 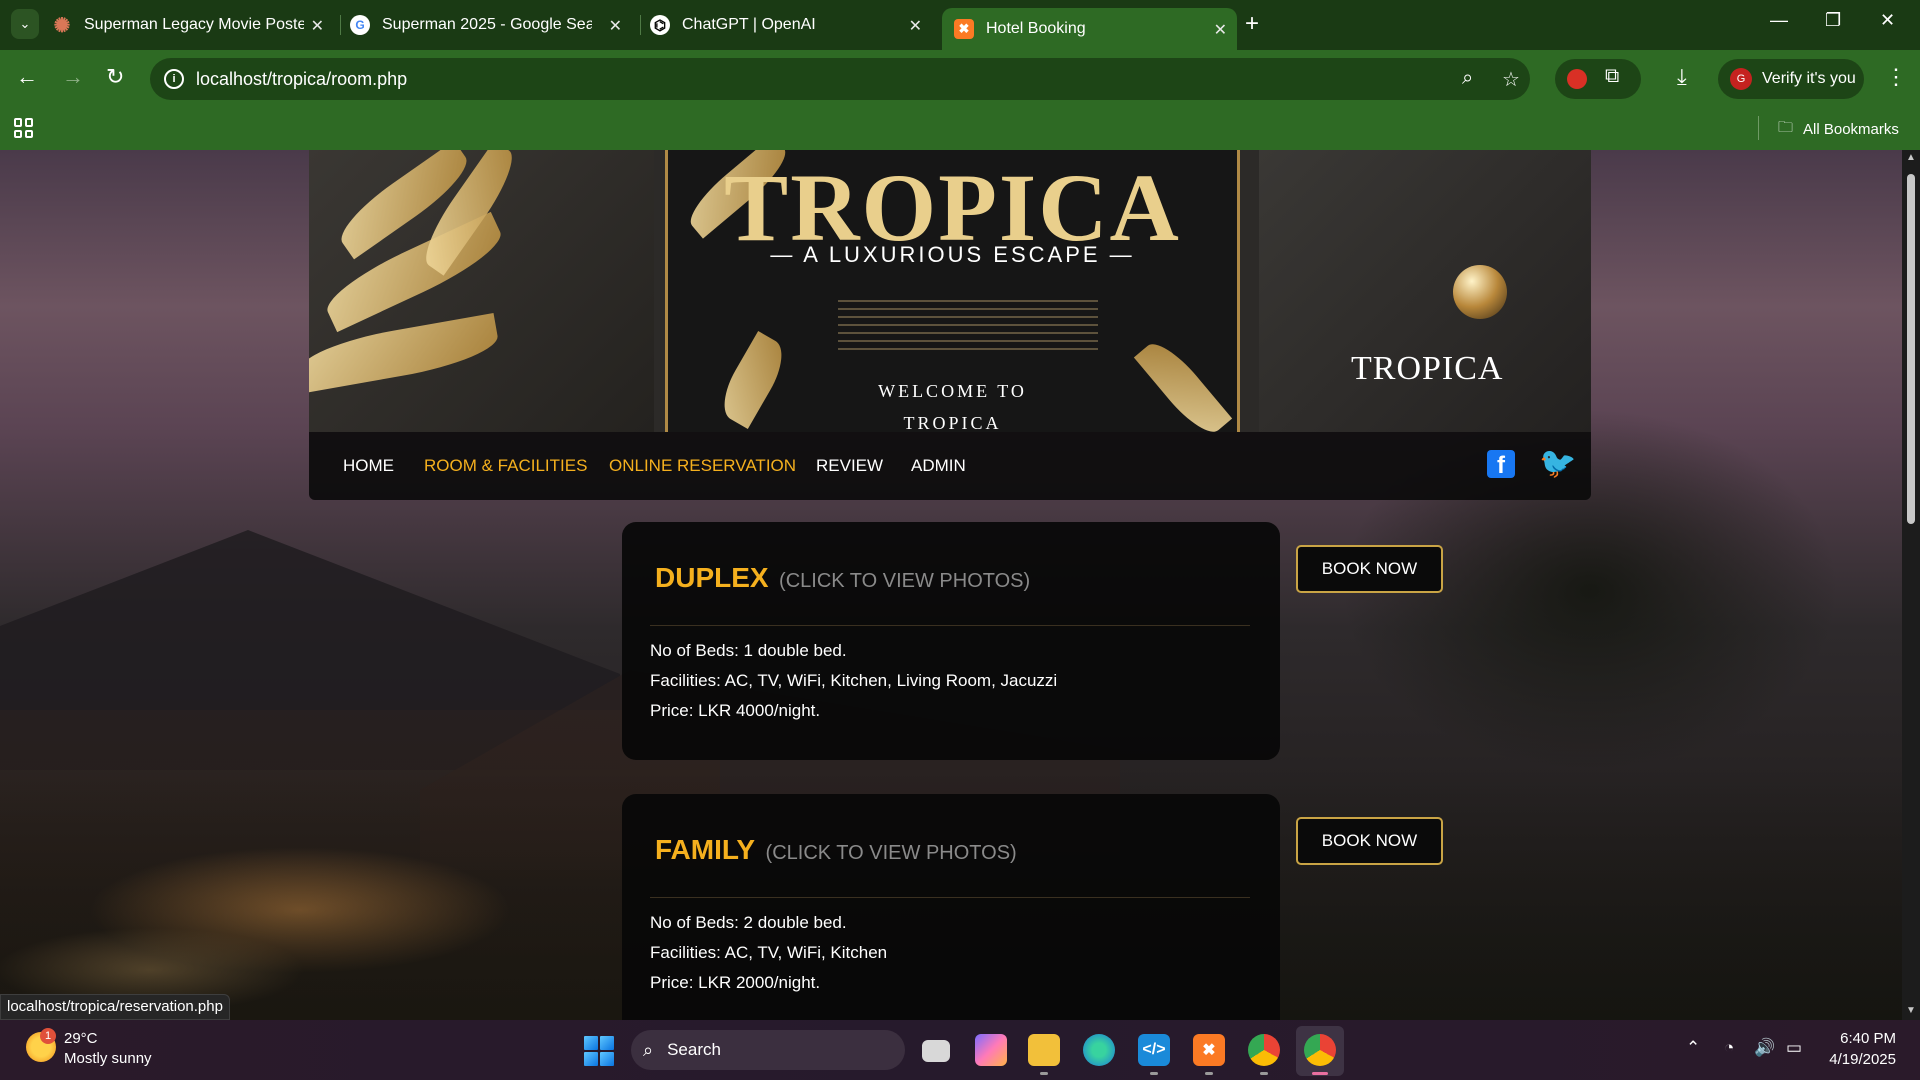 What do you see at coordinates (1911, 1010) in the screenshot?
I see `scroll-down-icon: ▼` at bounding box center [1911, 1010].